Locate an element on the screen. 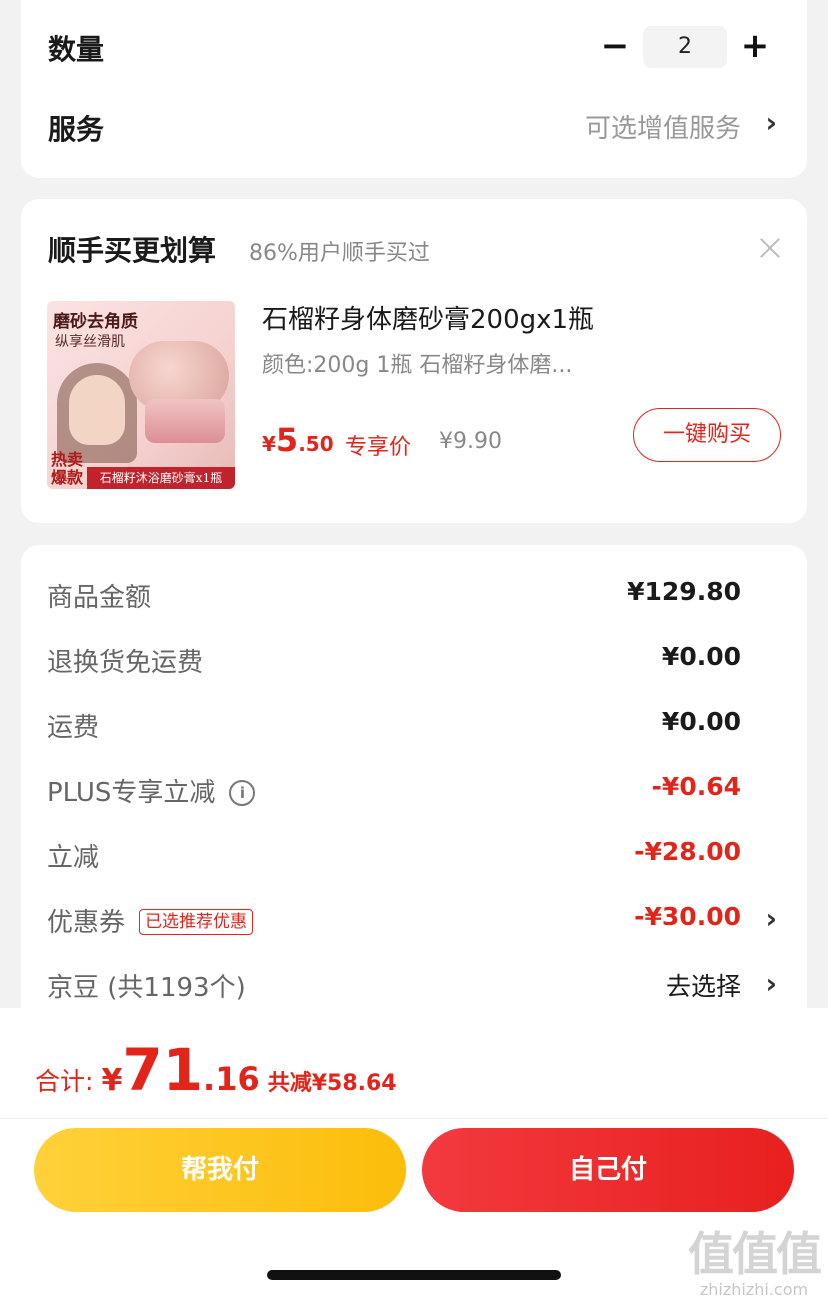 This screenshot has height=1297, width=828. summary-row-plus-discount: PLUS专享立减 i -¥0.64 is located at coordinates (414, 792).